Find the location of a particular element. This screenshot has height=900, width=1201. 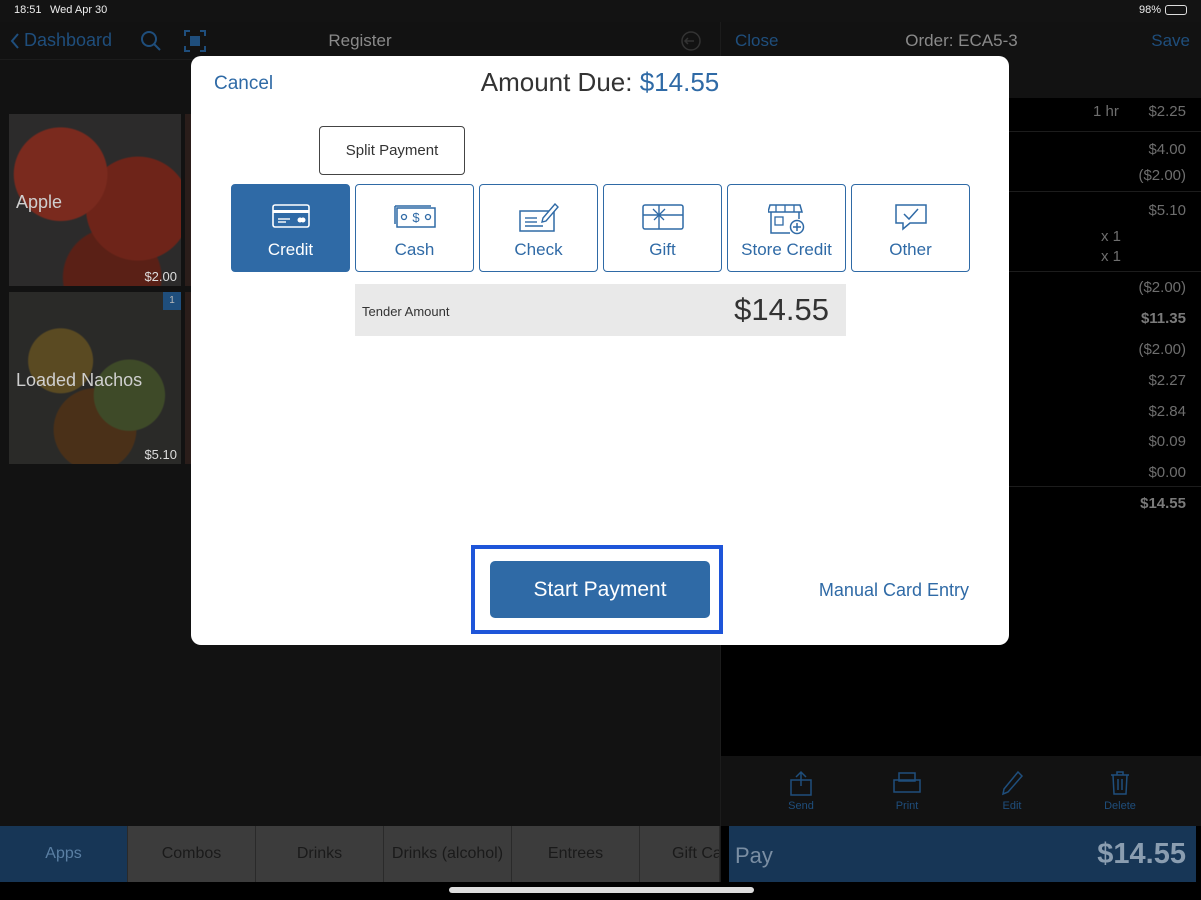

send-button: Send is located at coordinates (801, 791).